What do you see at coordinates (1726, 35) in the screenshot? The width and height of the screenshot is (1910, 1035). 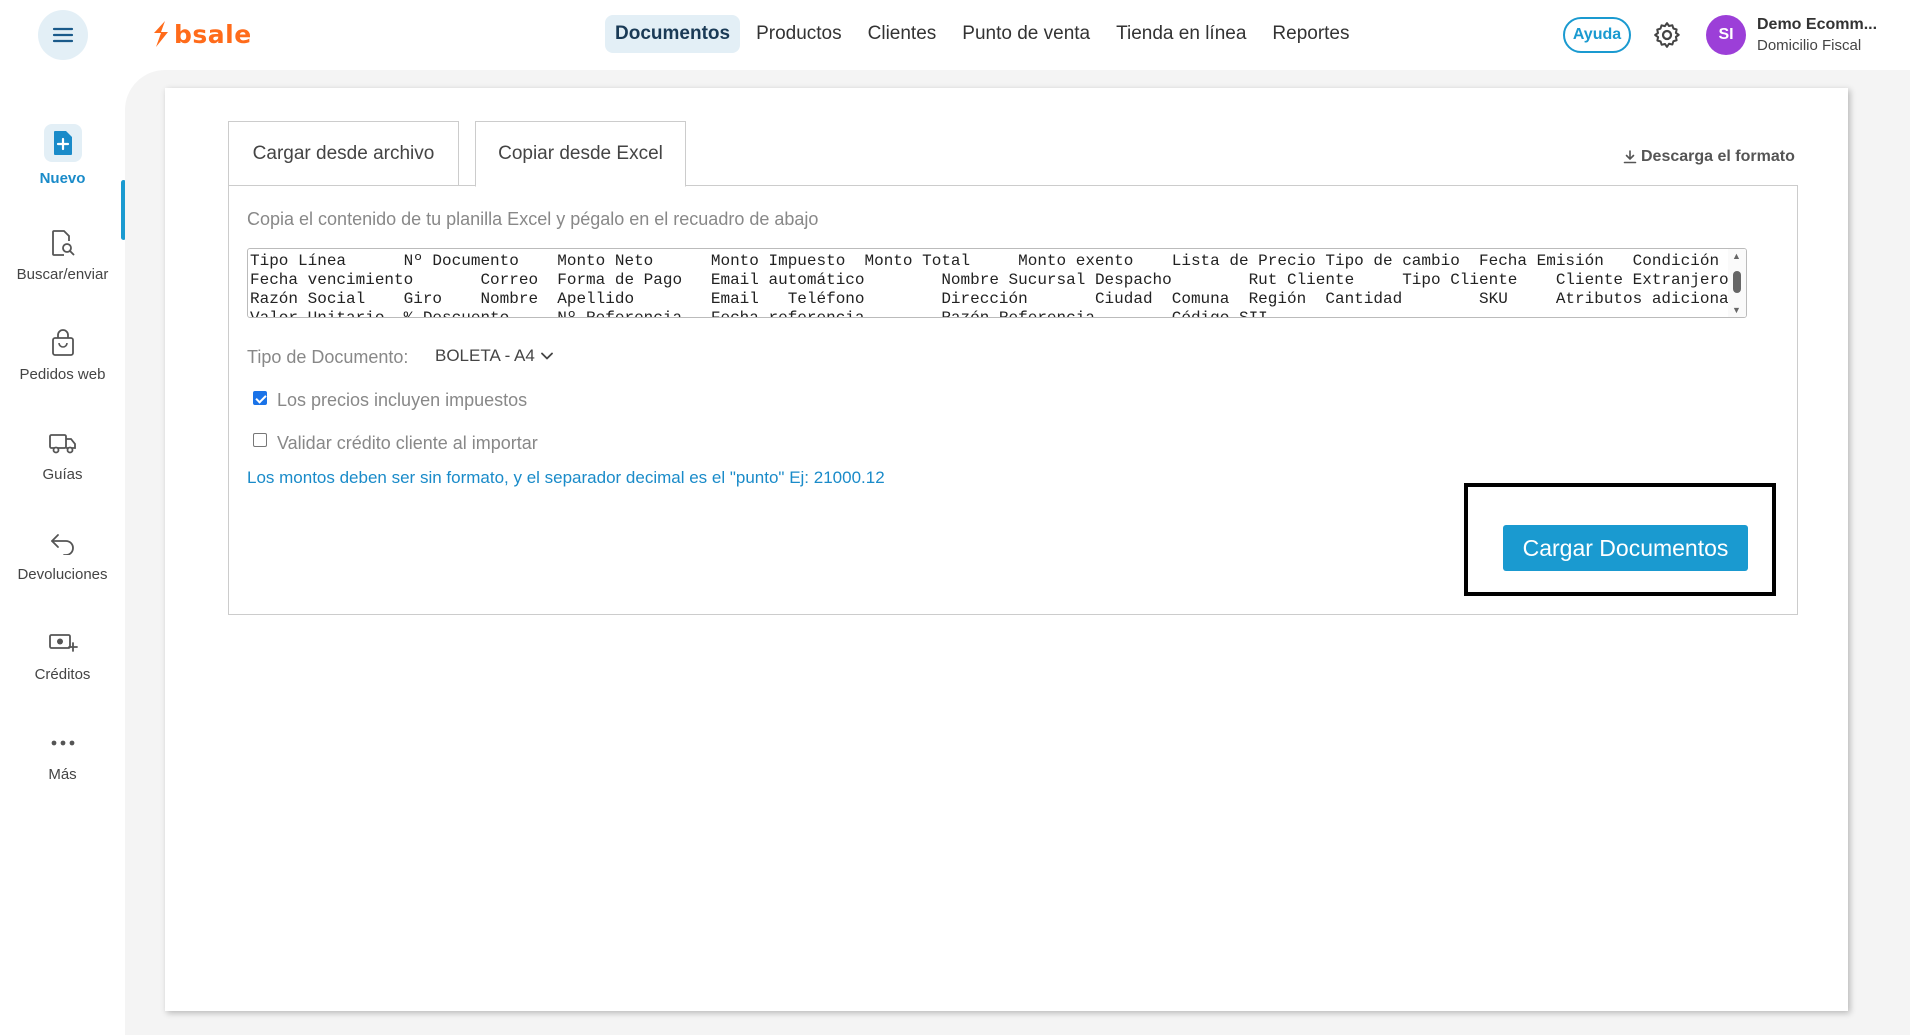 I see `avatar: SI` at bounding box center [1726, 35].